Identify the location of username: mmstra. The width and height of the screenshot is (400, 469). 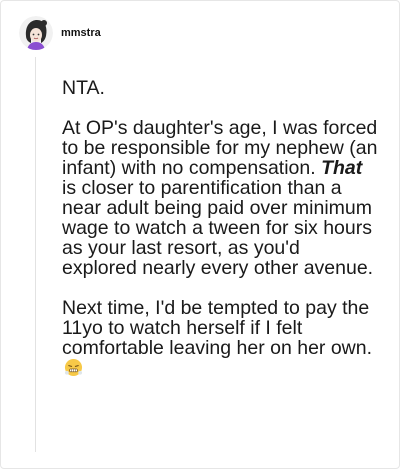
(81, 33).